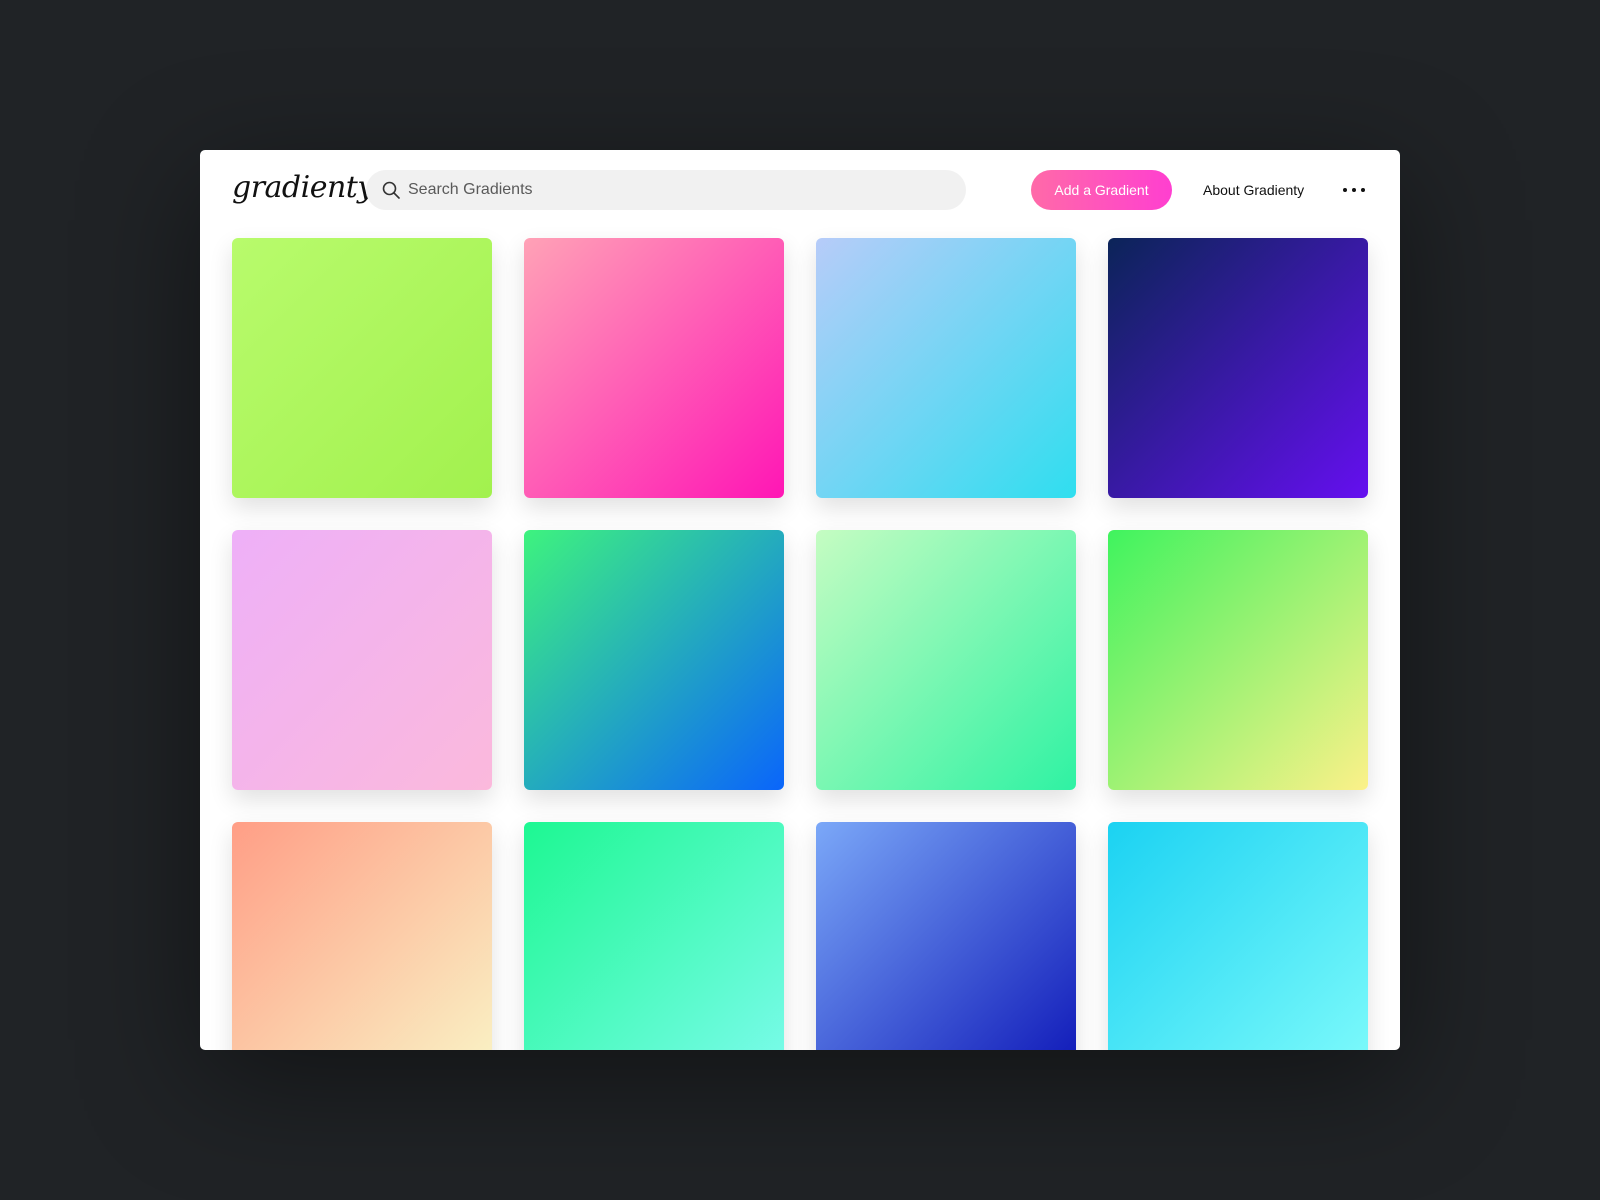 The image size is (1600, 1200). Describe the element at coordinates (303, 188) in the screenshot. I see `logo: gradienty` at that location.